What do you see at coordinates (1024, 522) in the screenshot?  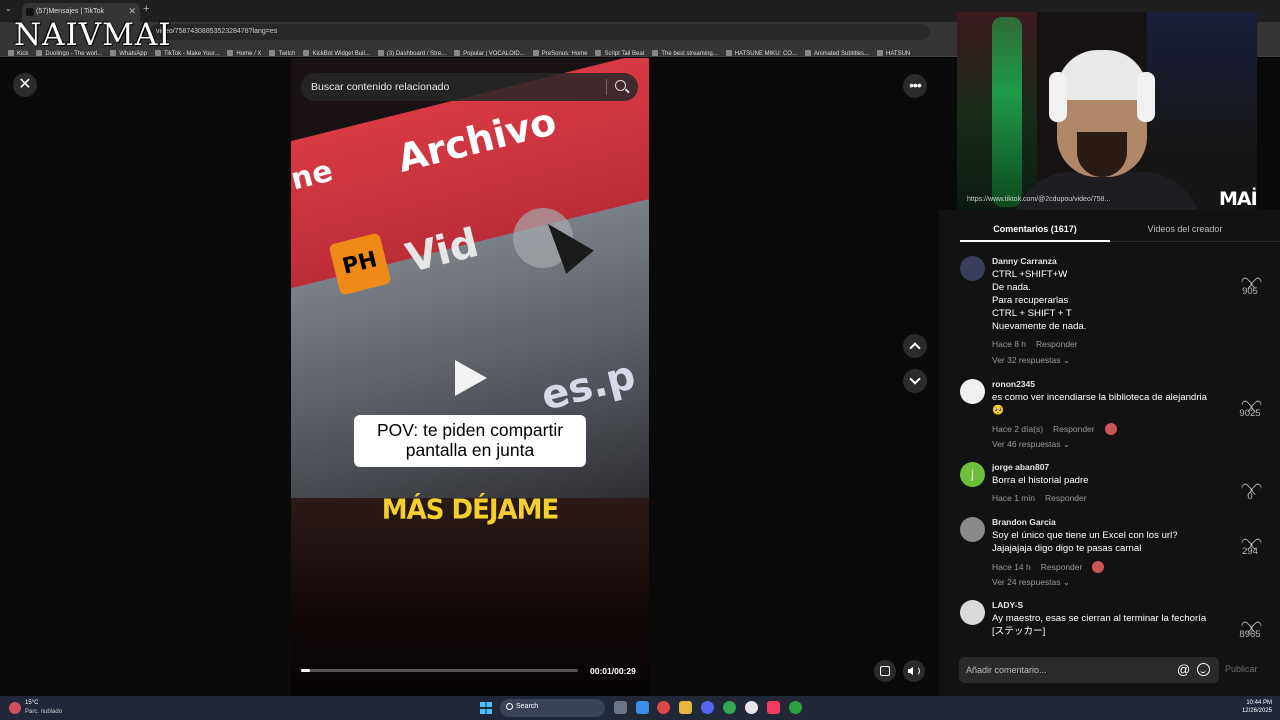 I see `comment-username: Brandon Garcia` at bounding box center [1024, 522].